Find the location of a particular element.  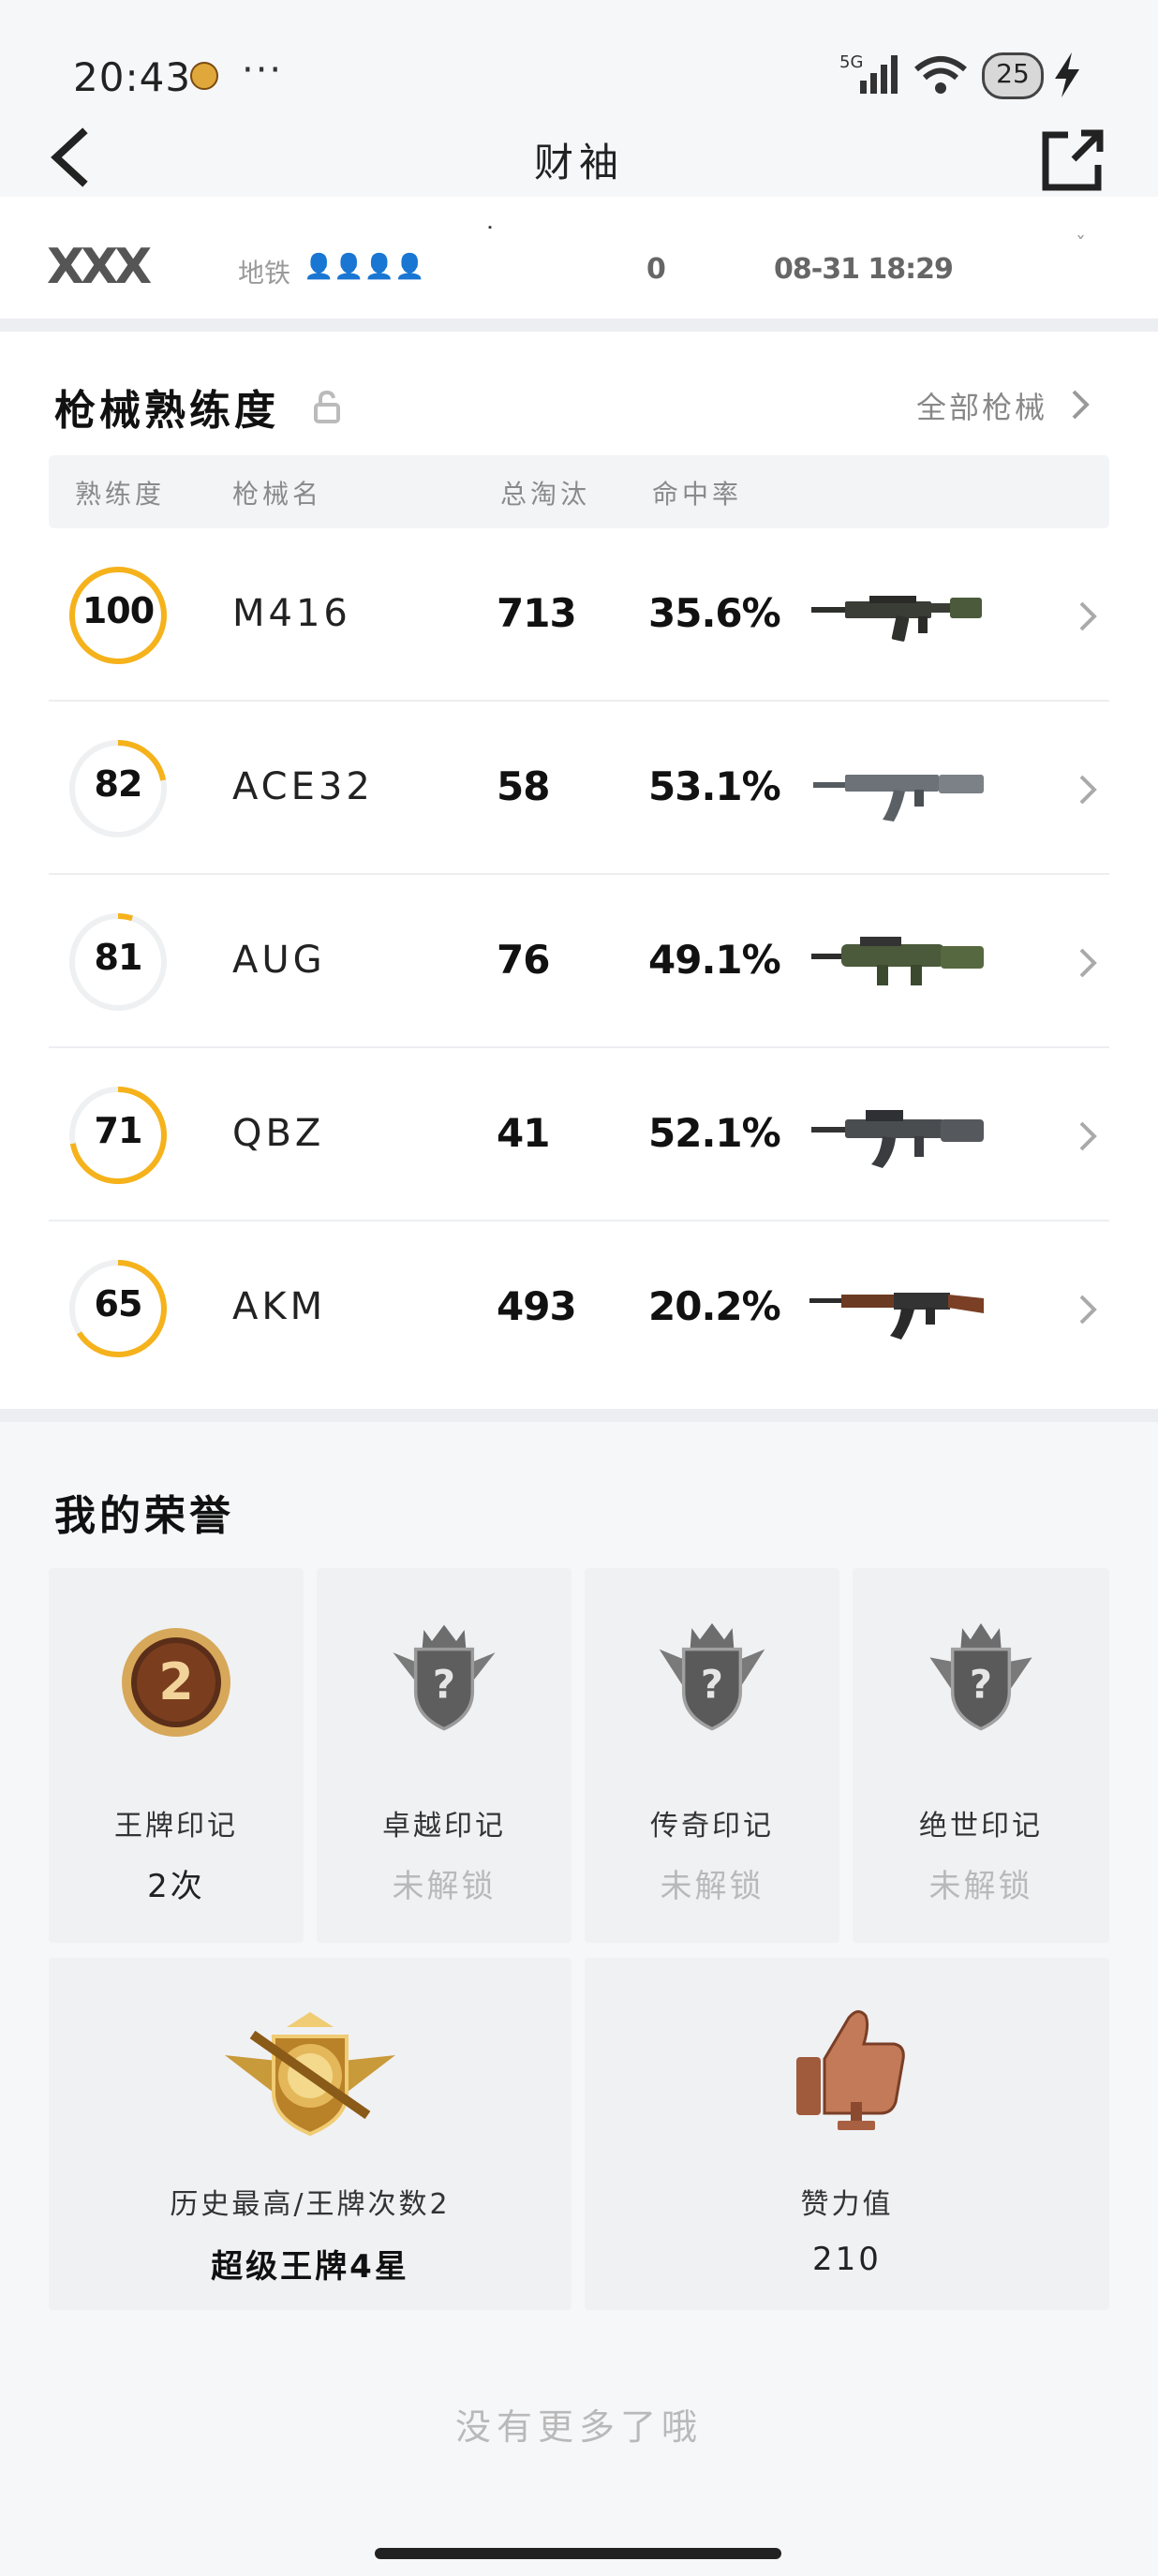

section-title: 枪械熟练度 is located at coordinates (166, 411).